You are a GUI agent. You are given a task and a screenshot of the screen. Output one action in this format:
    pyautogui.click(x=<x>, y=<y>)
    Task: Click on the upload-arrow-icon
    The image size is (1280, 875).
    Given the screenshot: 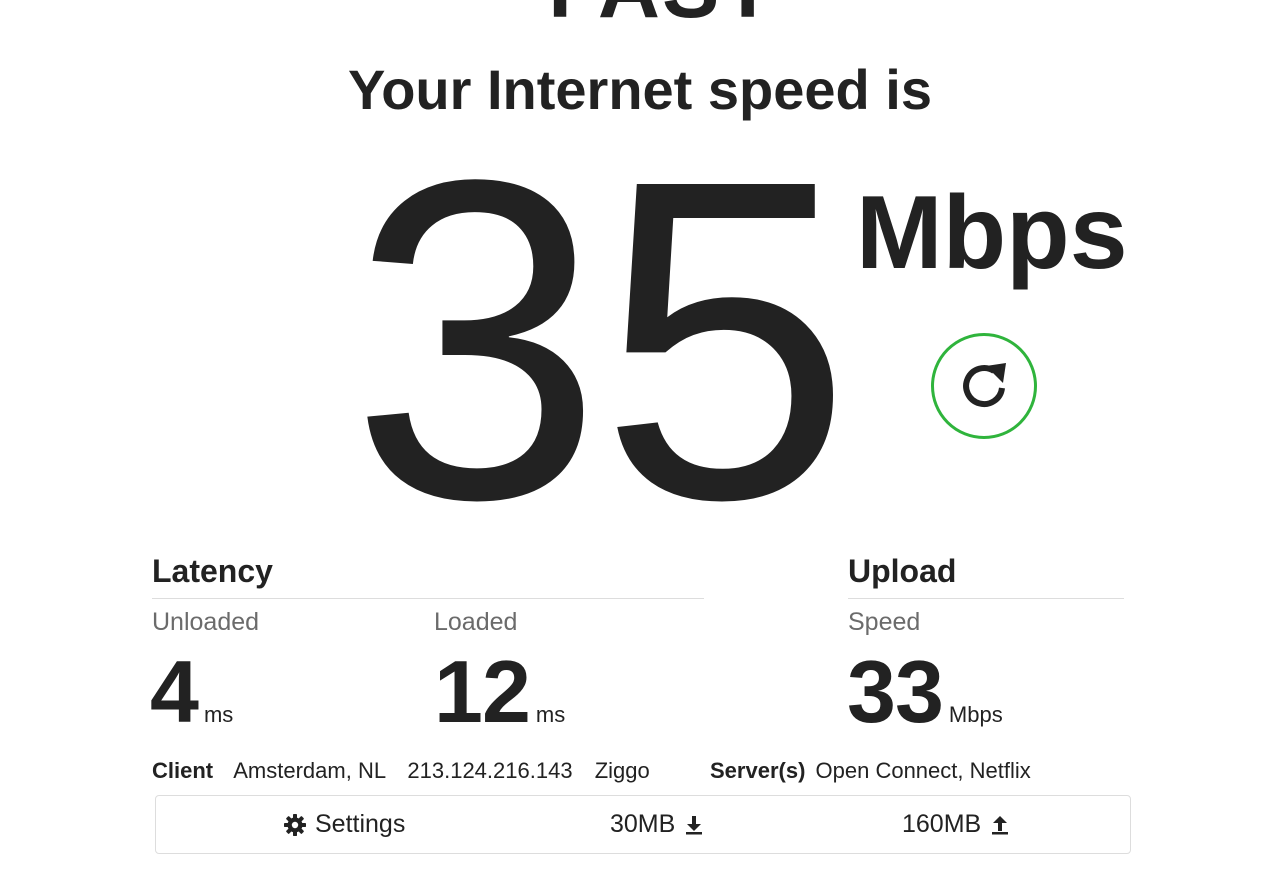 What is the action you would take?
    pyautogui.click(x=1000, y=824)
    